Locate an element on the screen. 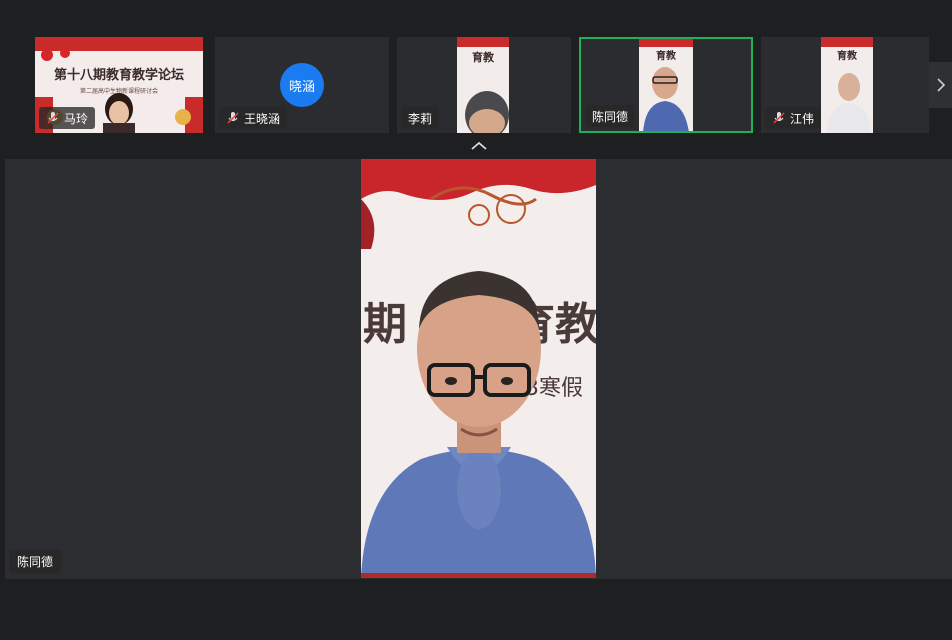 The height and width of the screenshot is (640, 952). participant-tile-ma-ling: 第十八期教育教学论坛 第二届高中生物新课程研讨会 马玲 is located at coordinates (119, 85).